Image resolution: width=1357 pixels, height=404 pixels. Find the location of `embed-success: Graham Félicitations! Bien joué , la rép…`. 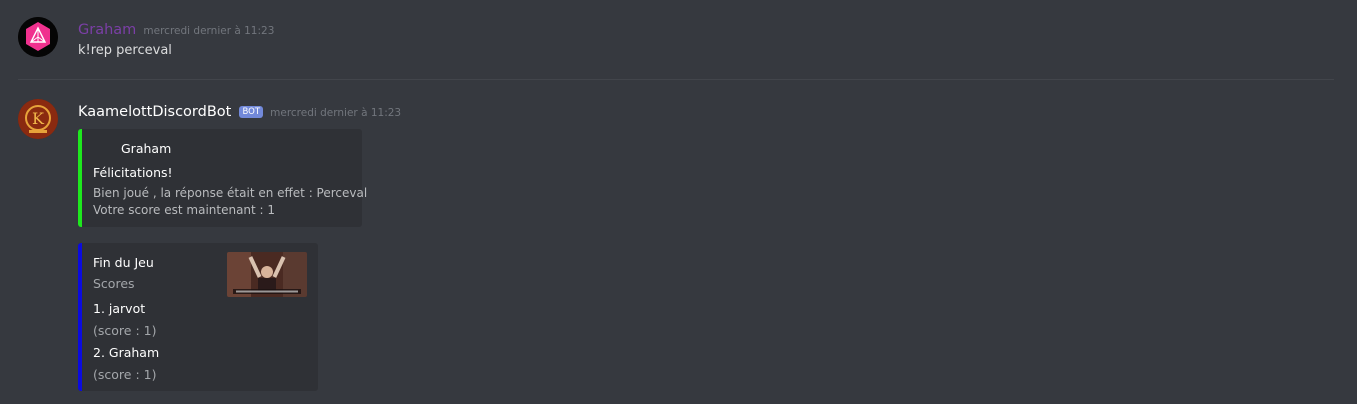

embed-success: Graham Félicitations! Bien joué , la rép… is located at coordinates (222, 178).